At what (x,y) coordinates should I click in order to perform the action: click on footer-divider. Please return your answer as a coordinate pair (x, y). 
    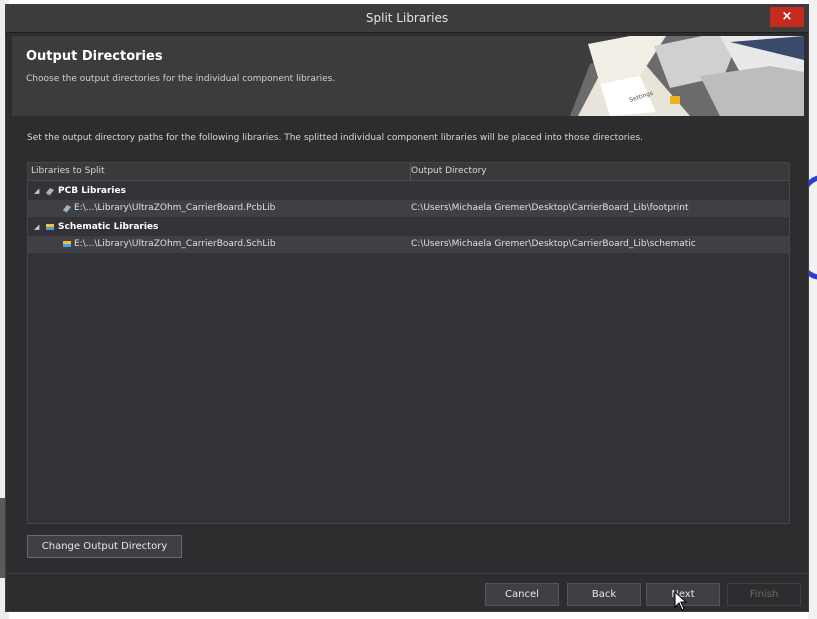
    Looking at the image, I should click on (407, 573).